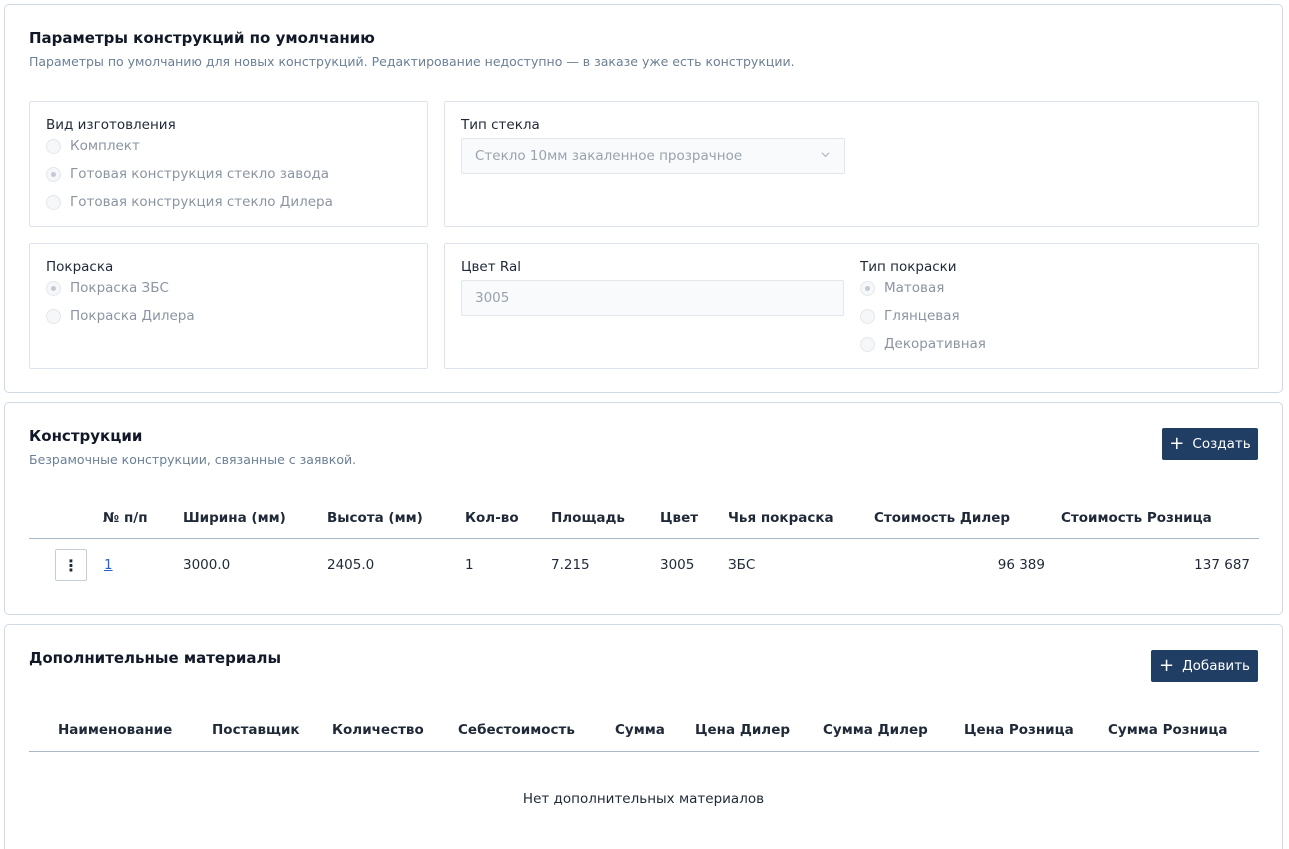 The image size is (1289, 849). Describe the element at coordinates (935, 344) in the screenshot. I see `radio-label: Декоративная` at that location.